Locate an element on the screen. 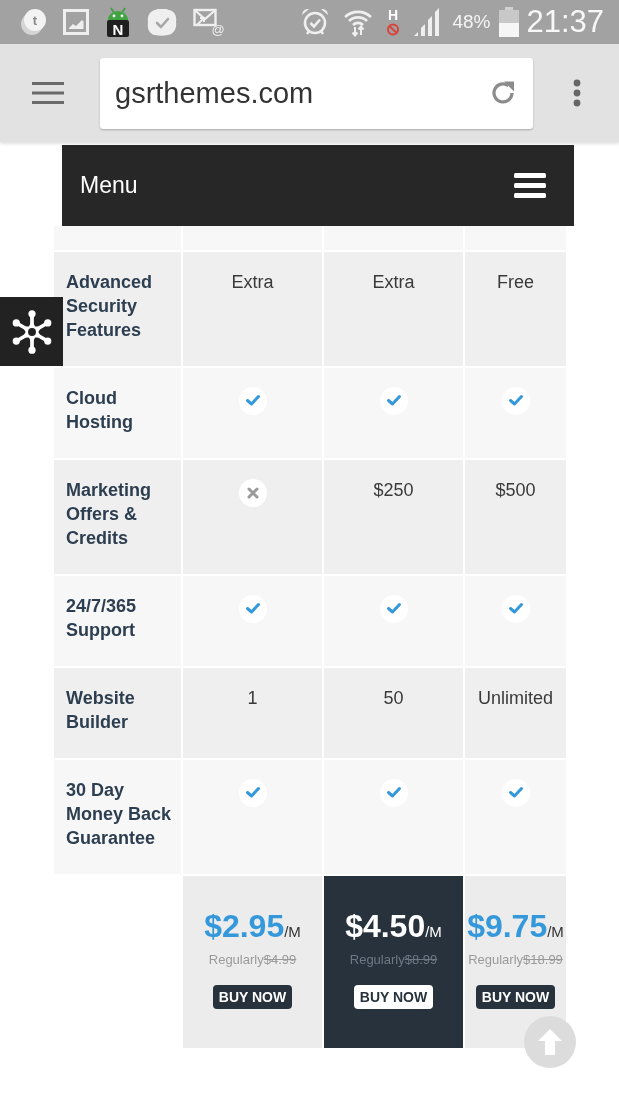 Image resolution: width=619 pixels, height=1100 pixels. plan-price: $4.50 is located at coordinates (385, 926).